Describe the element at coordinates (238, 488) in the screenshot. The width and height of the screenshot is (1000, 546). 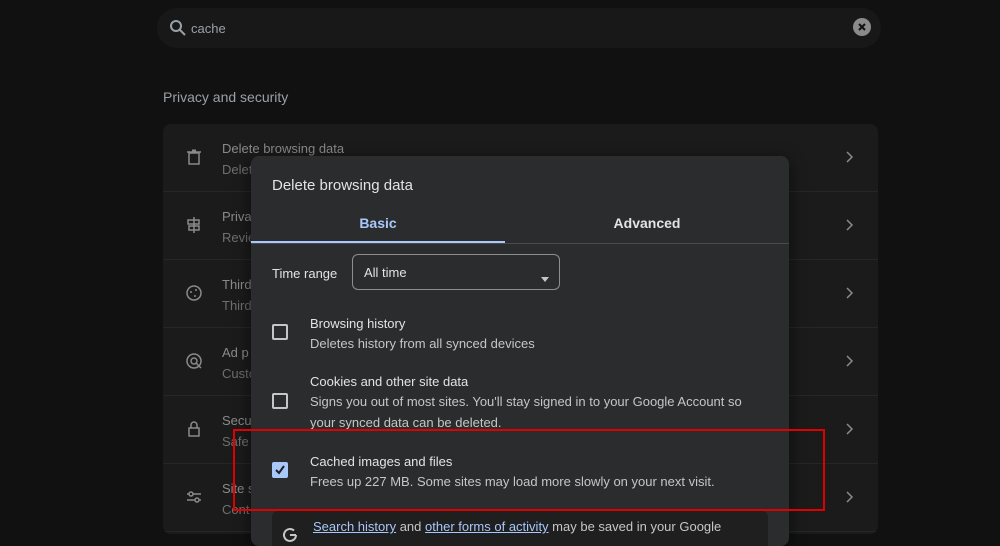
I see `row-title: Site s` at that location.